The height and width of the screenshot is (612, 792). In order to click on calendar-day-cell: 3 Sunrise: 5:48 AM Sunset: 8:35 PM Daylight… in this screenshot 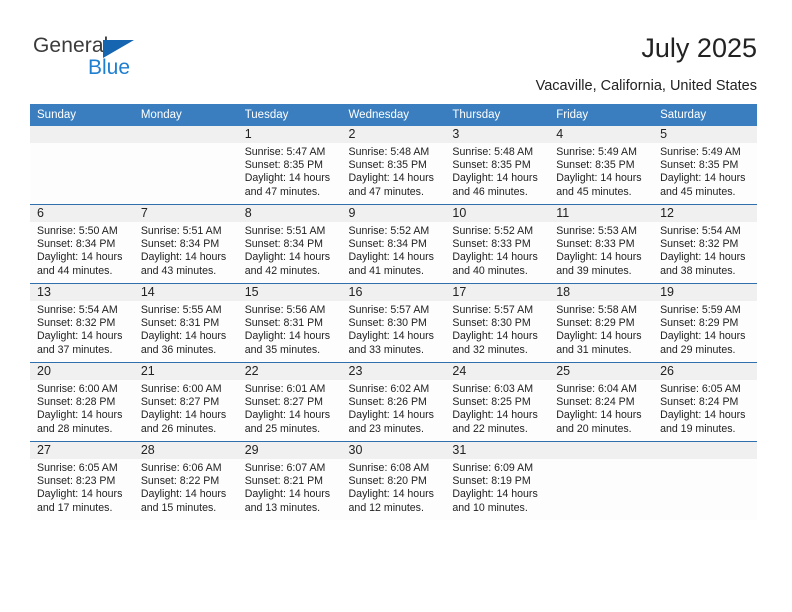, I will do `click(497, 165)`.